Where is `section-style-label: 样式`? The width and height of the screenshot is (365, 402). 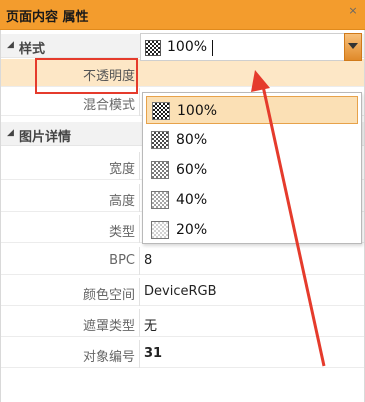
section-style-label: 样式 is located at coordinates (32, 49).